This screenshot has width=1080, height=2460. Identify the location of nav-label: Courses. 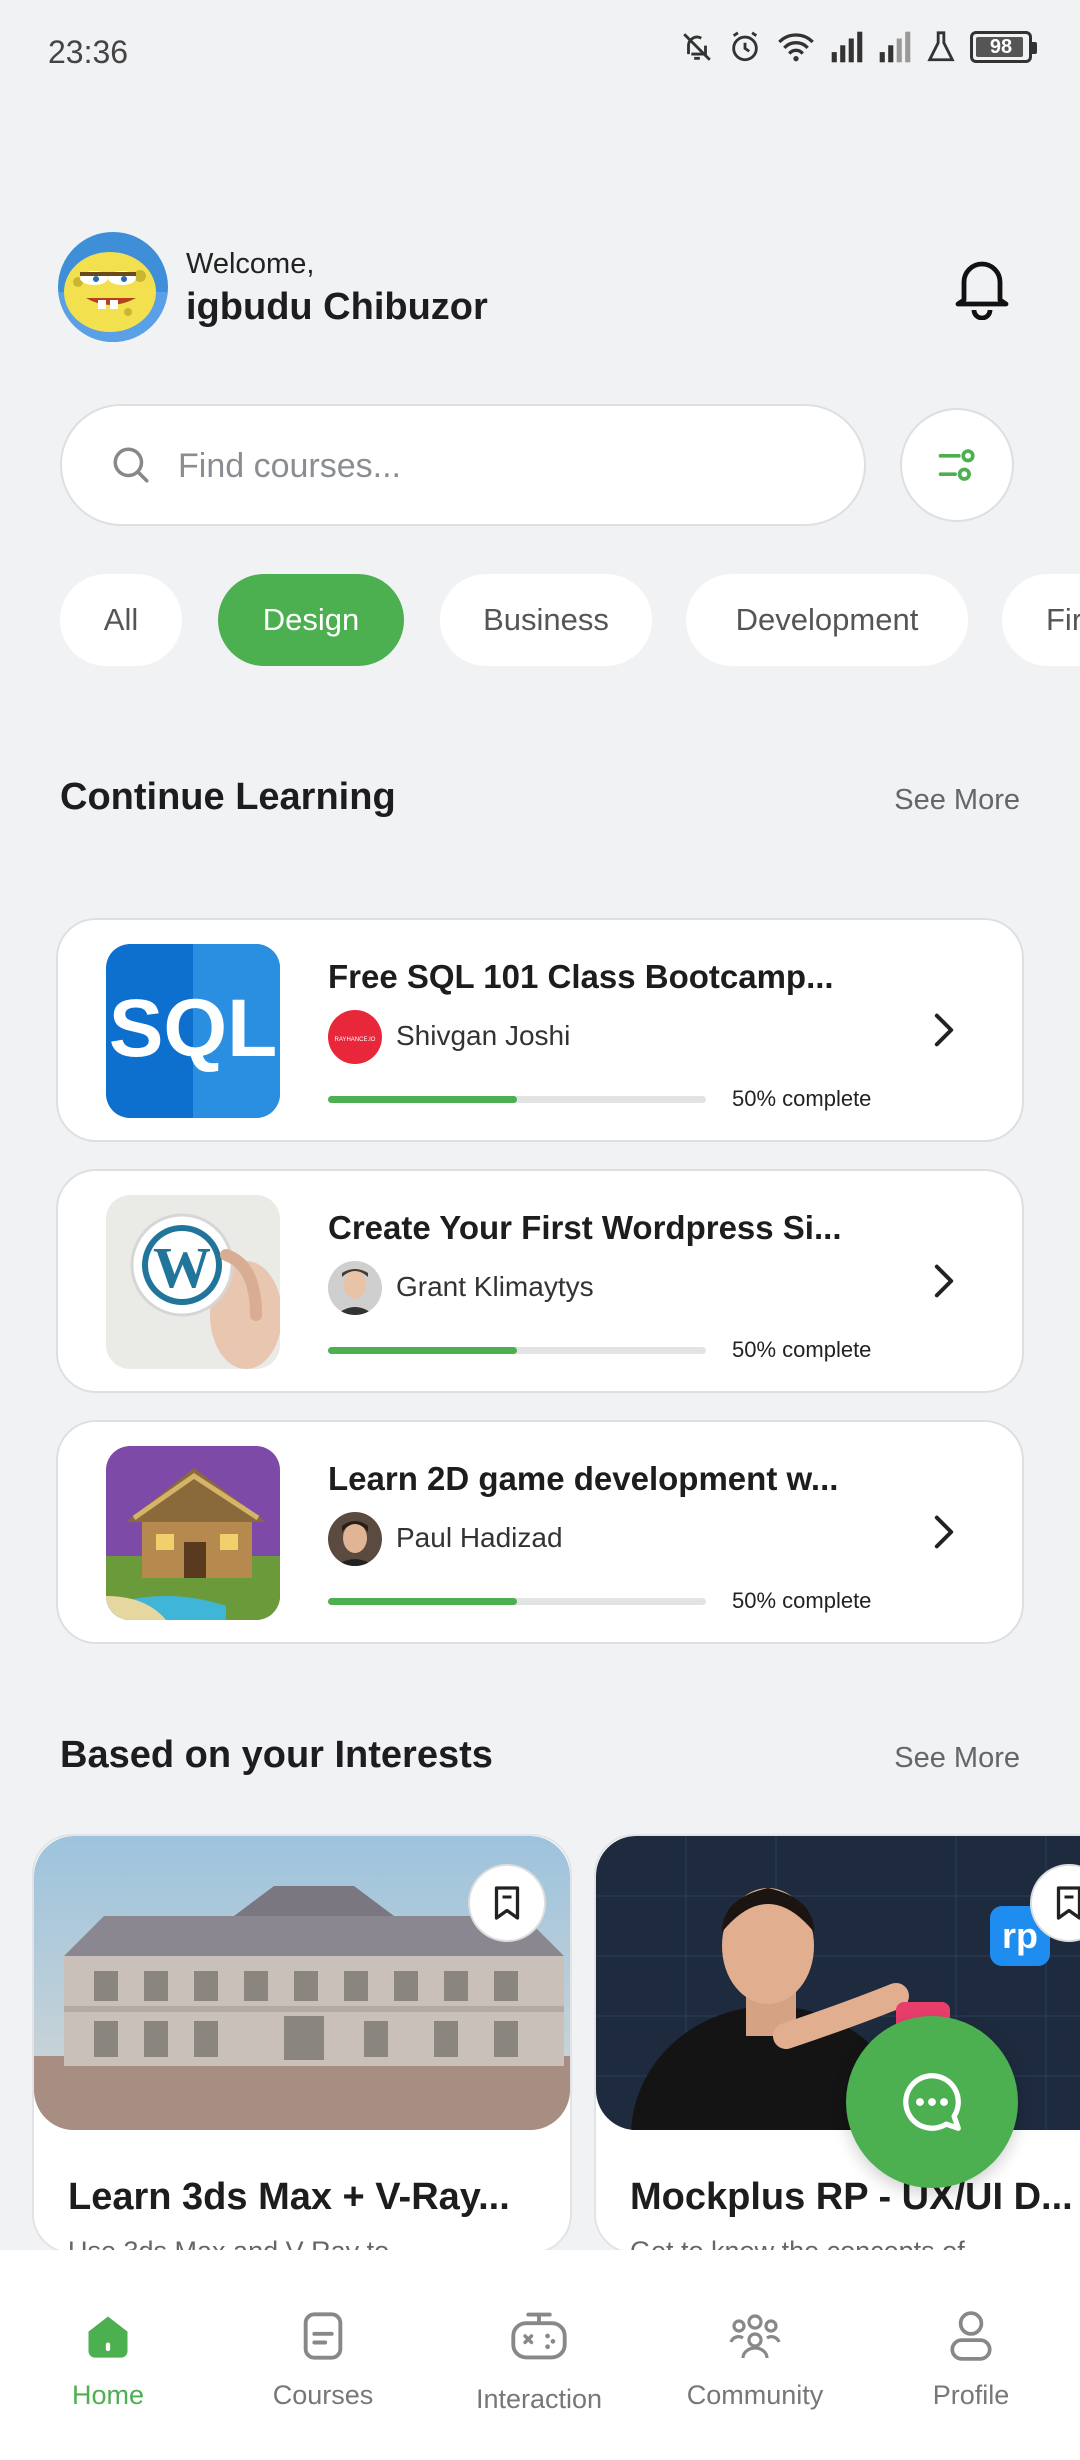
(323, 2395).